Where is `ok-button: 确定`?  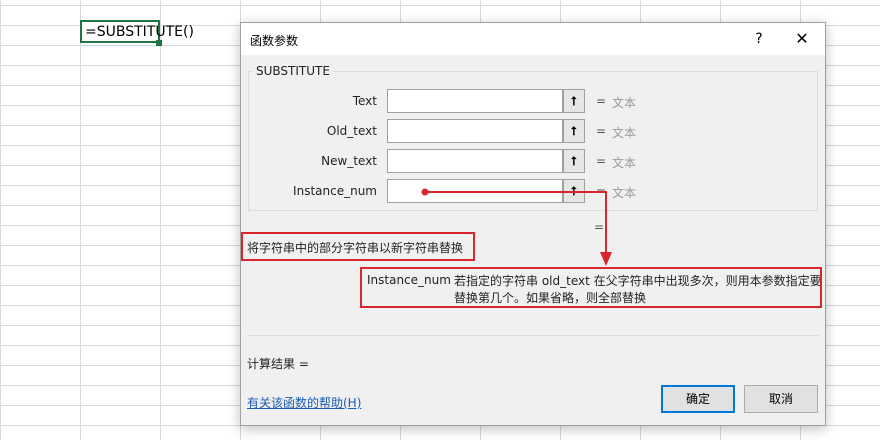
ok-button: 确定 is located at coordinates (698, 399).